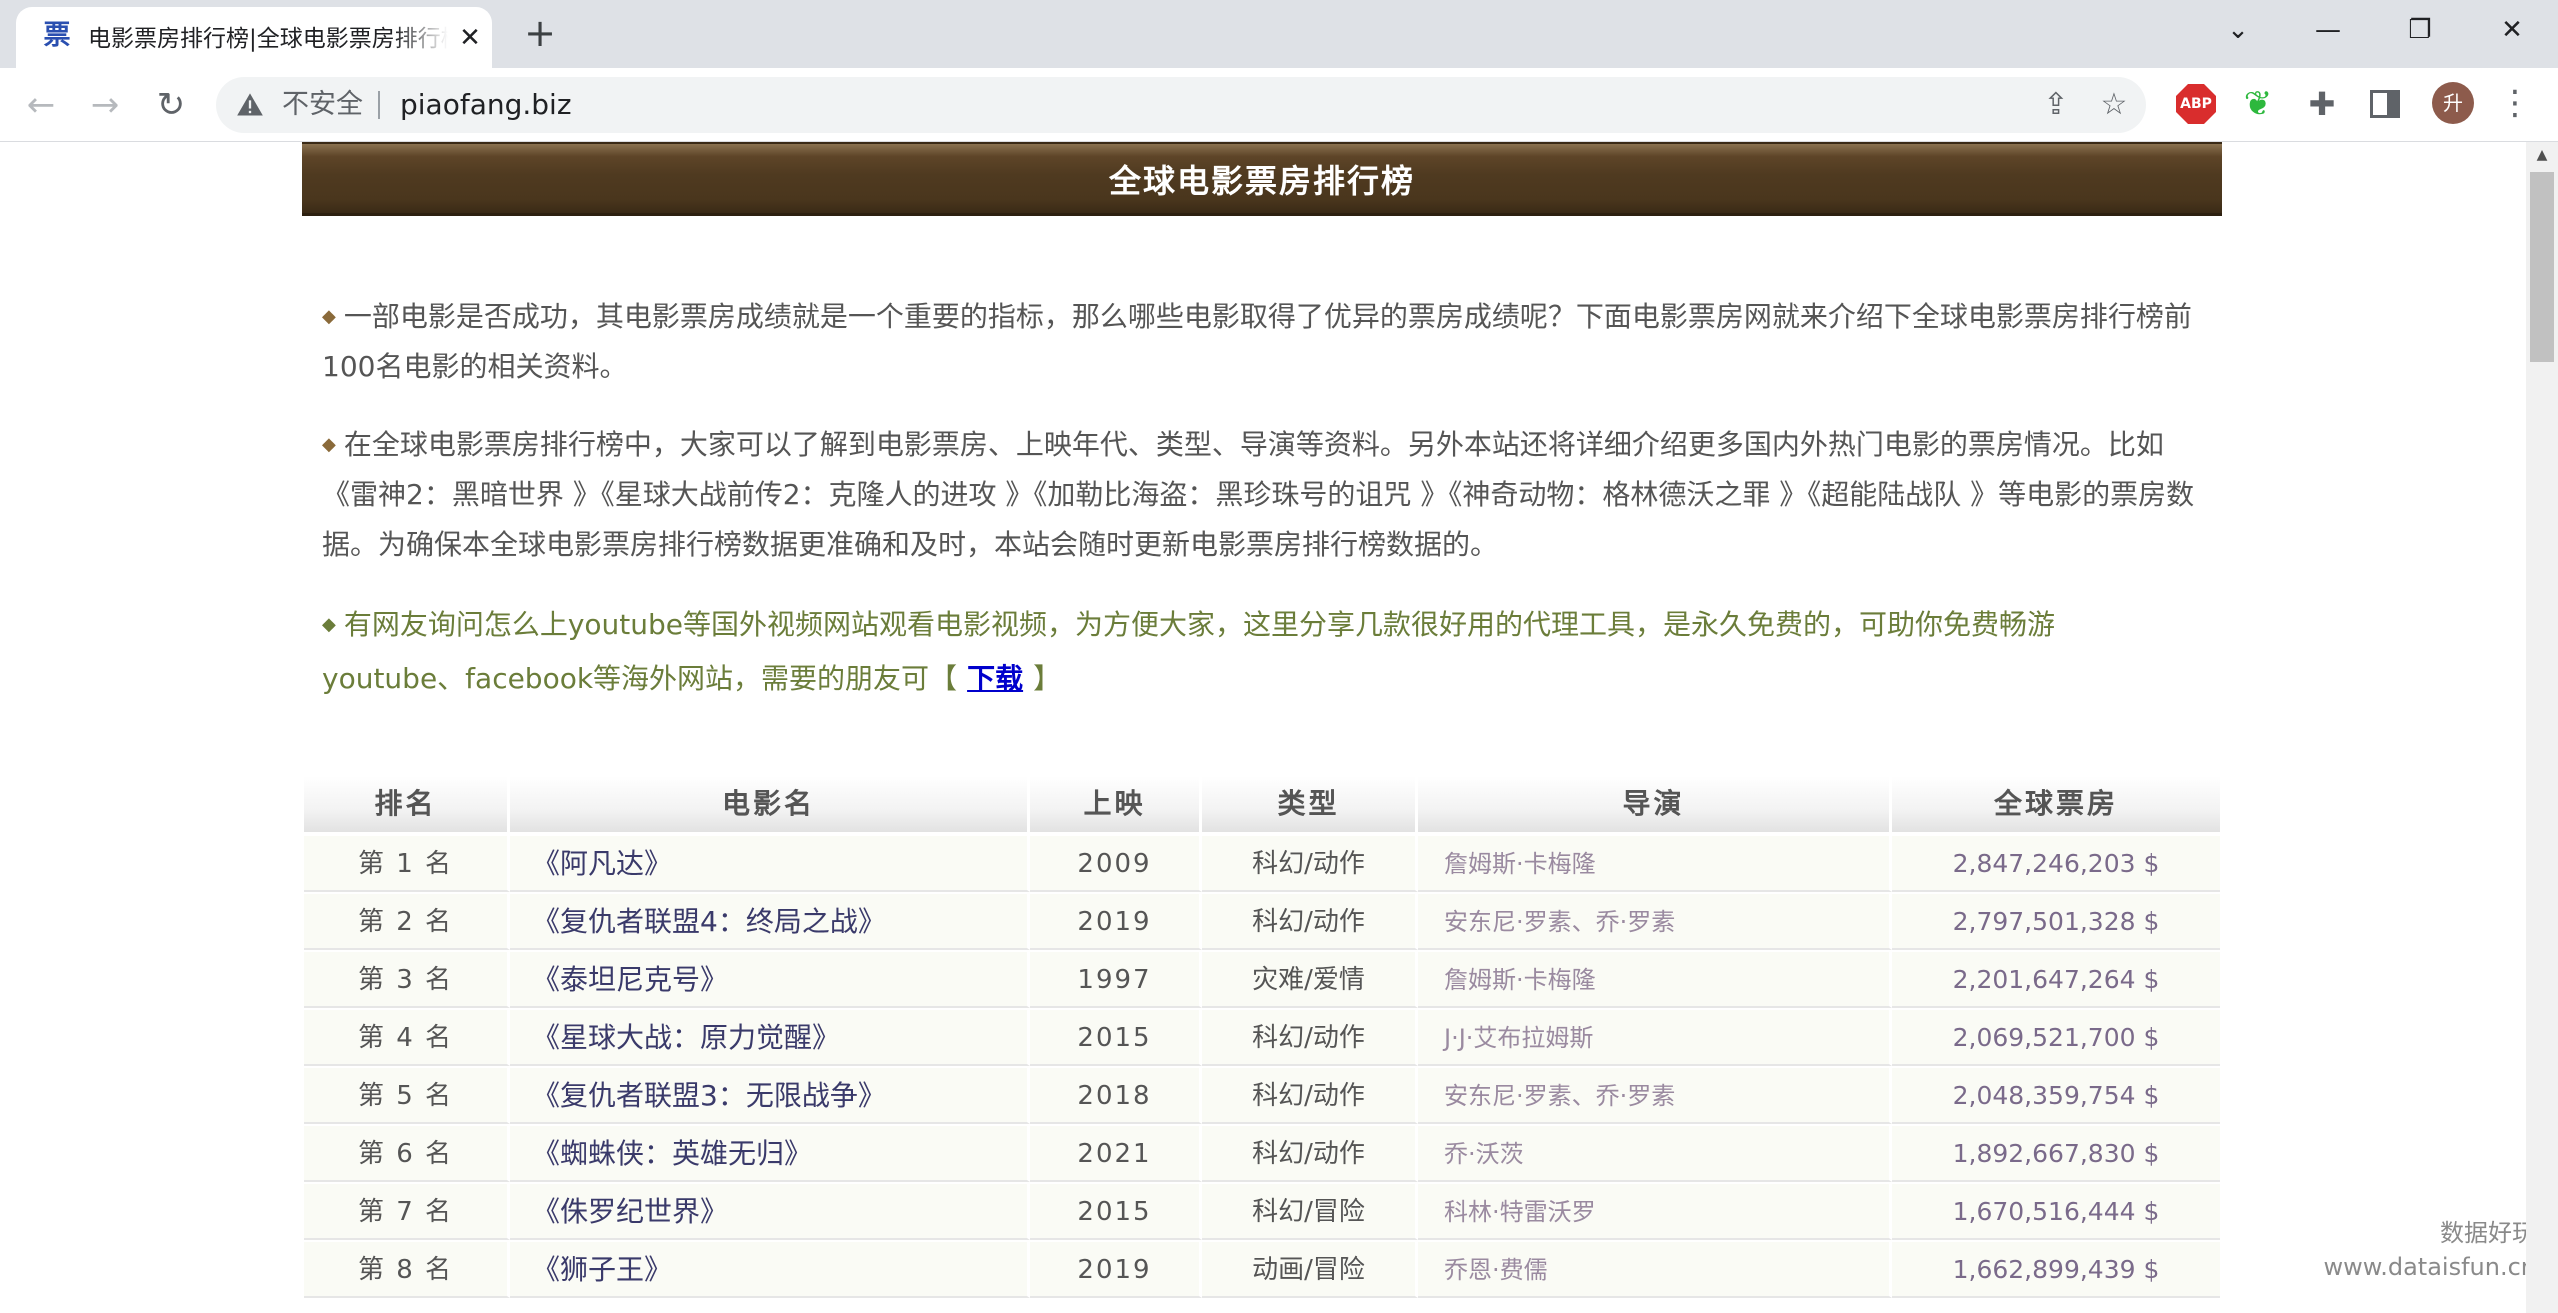  I want to click on cell-title: 《侏罗纪世界》, so click(770, 1212).